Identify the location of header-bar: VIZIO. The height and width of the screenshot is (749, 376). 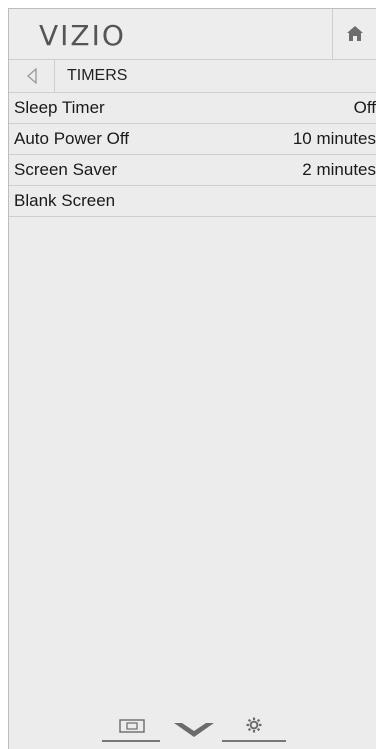
(192, 34).